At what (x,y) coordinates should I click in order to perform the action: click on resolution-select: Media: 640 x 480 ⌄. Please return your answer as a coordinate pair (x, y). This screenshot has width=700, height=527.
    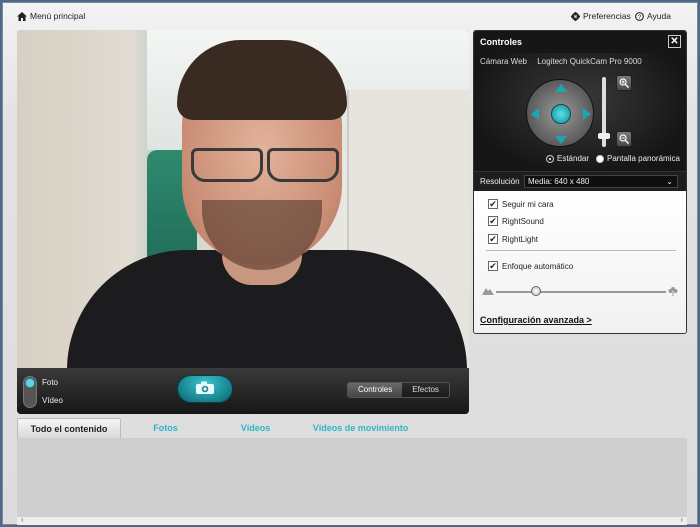
    Looking at the image, I should click on (601, 181).